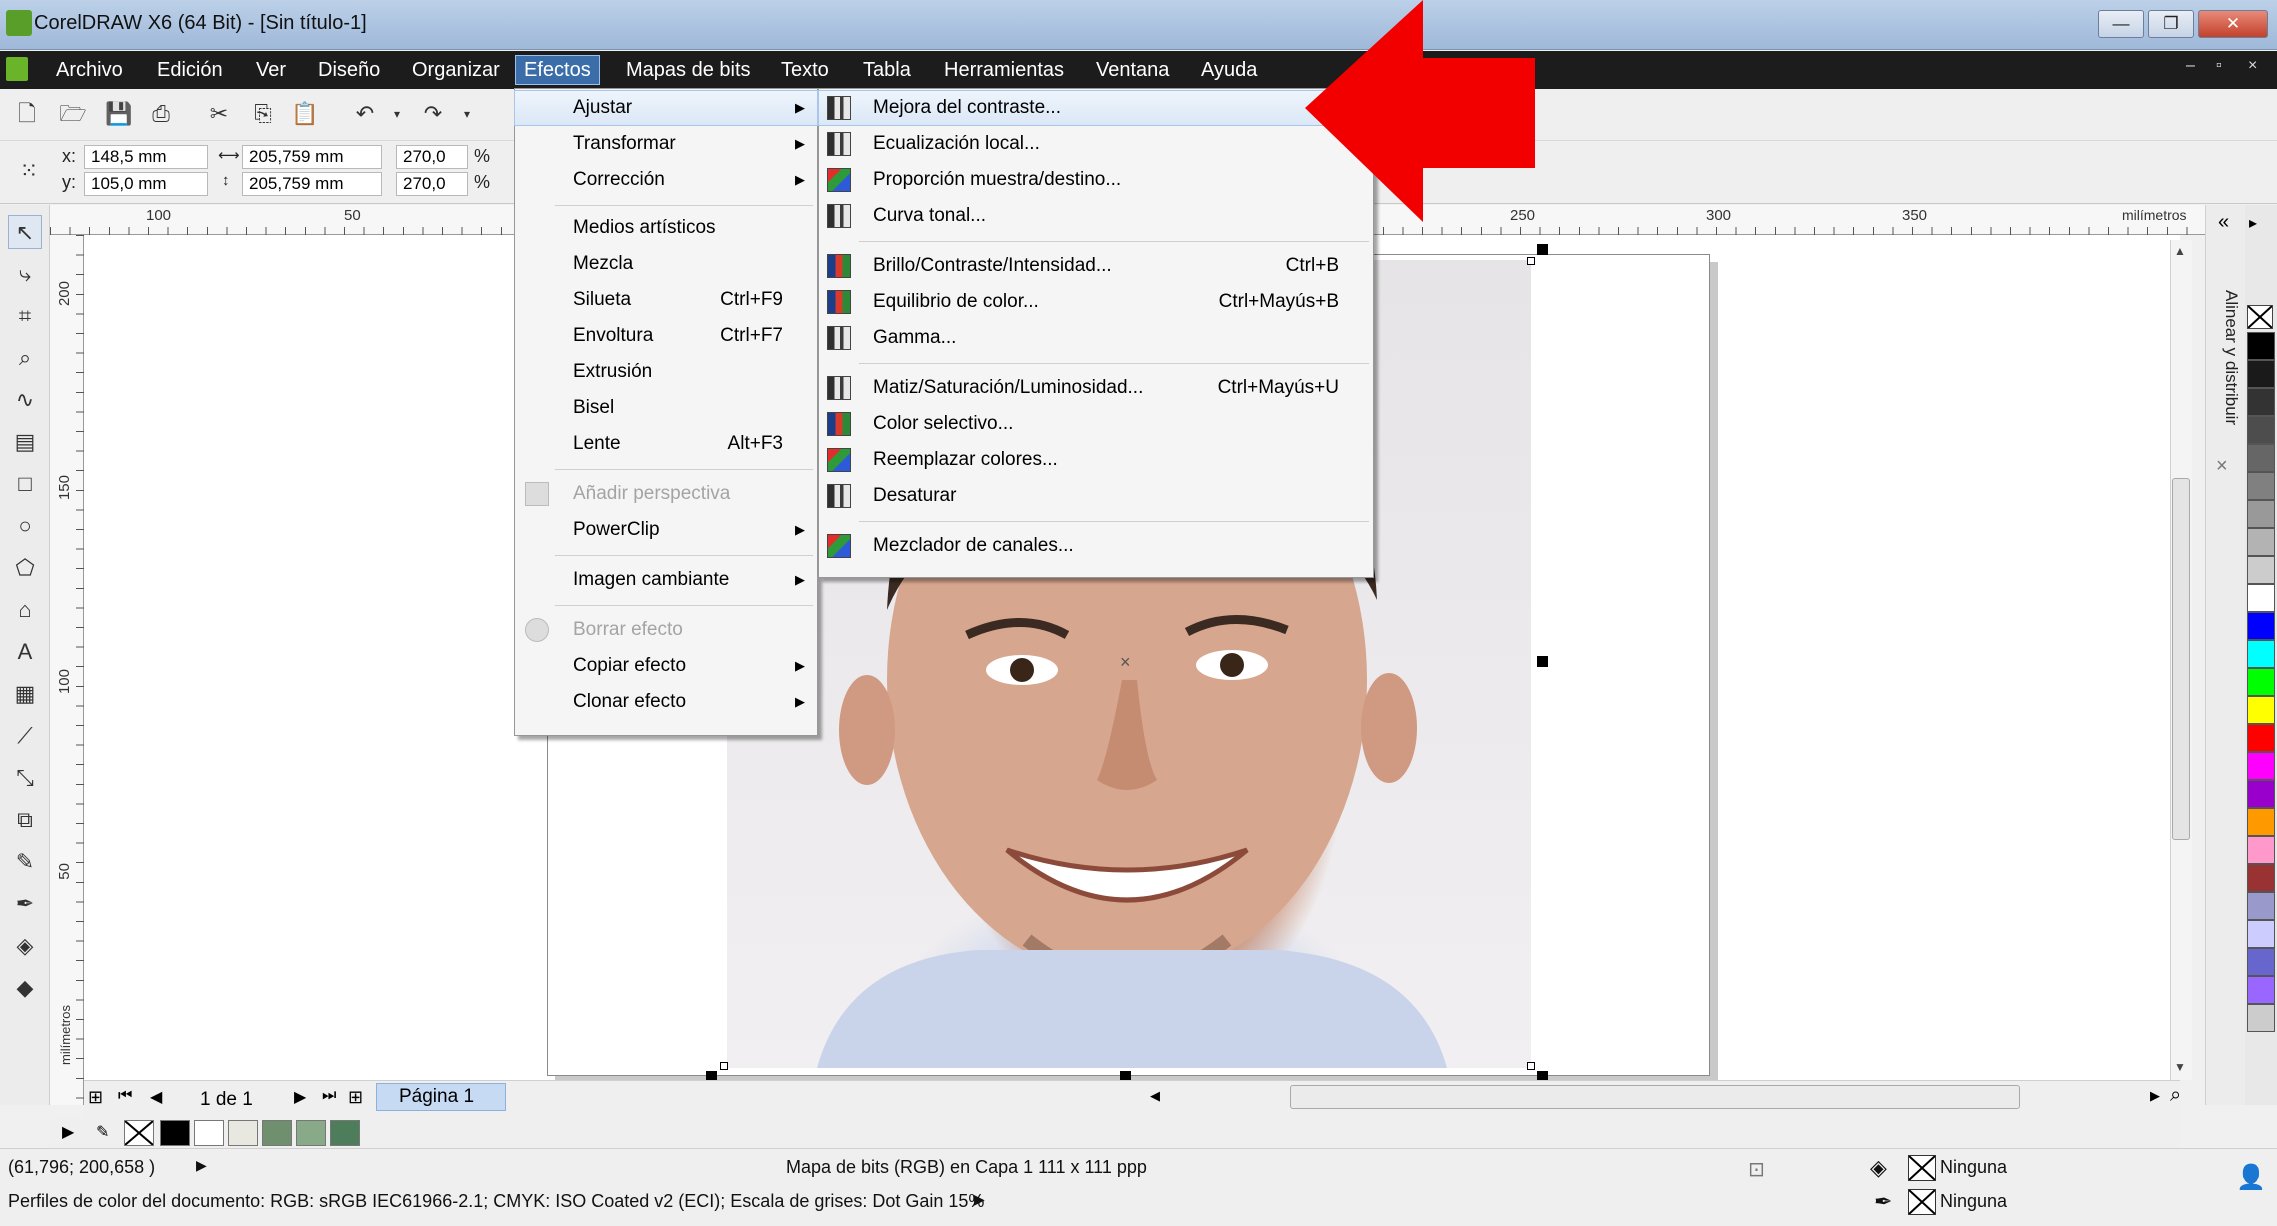  I want to click on last-page-icon: ⏭, so click(329, 1096).